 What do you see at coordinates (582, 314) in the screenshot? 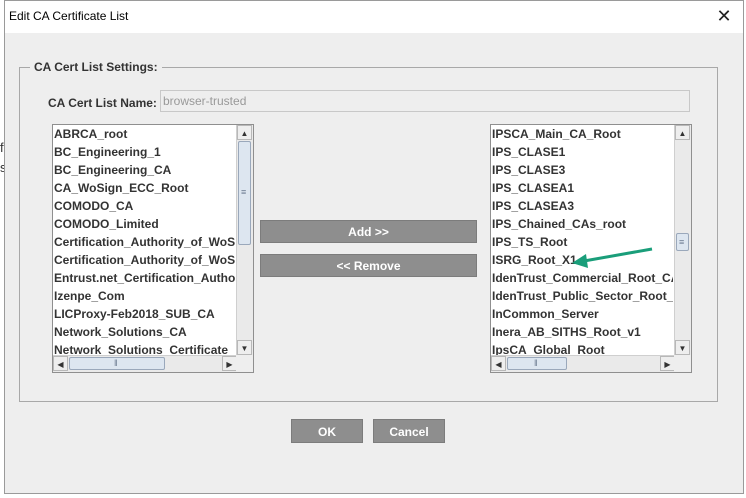
I see `list-item: InCommon_Server` at bounding box center [582, 314].